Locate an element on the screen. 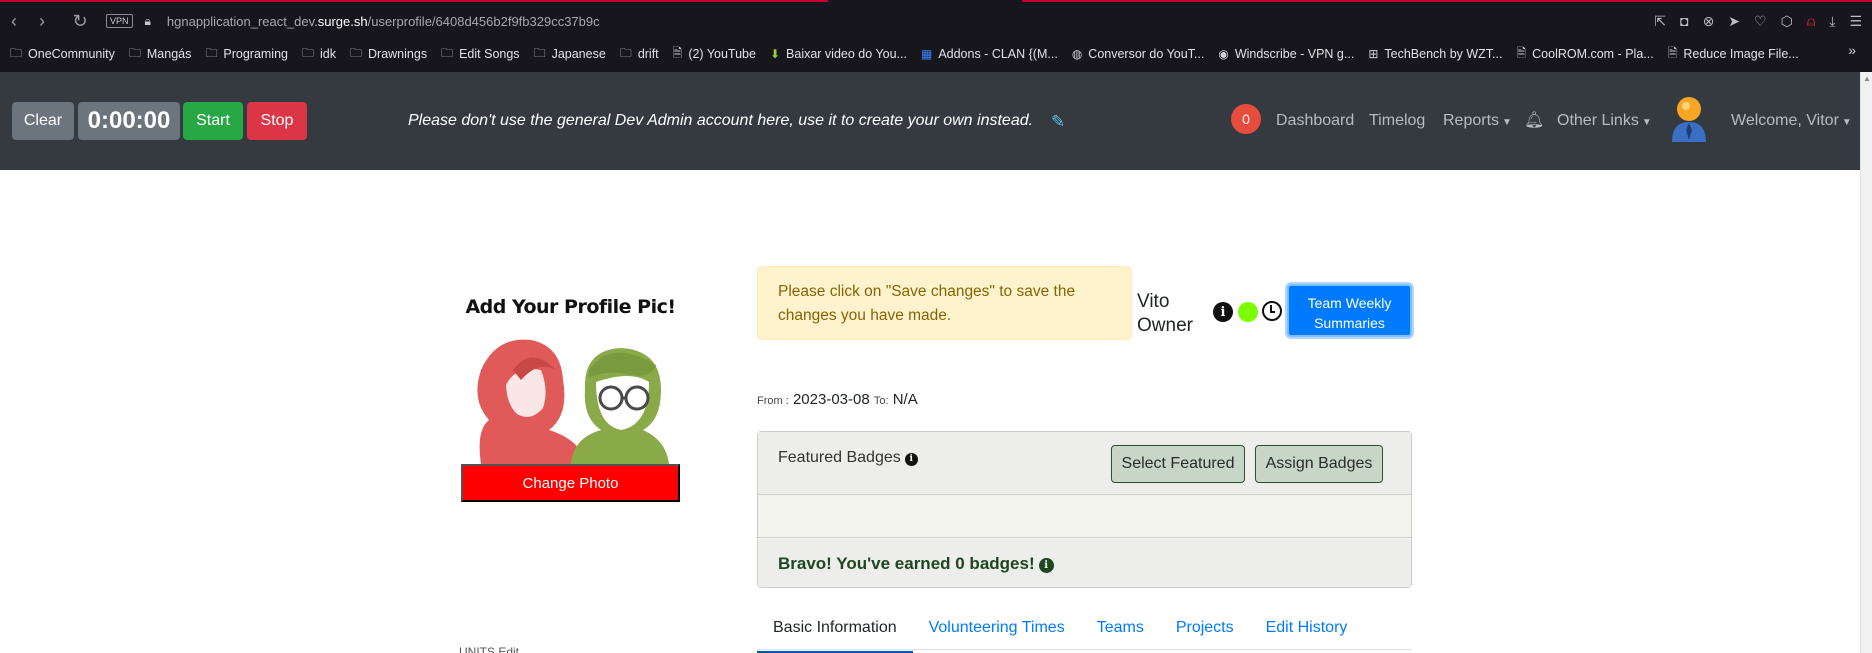 The image size is (1872, 653). tab-edit-history: Edit History is located at coordinates (1307, 634).